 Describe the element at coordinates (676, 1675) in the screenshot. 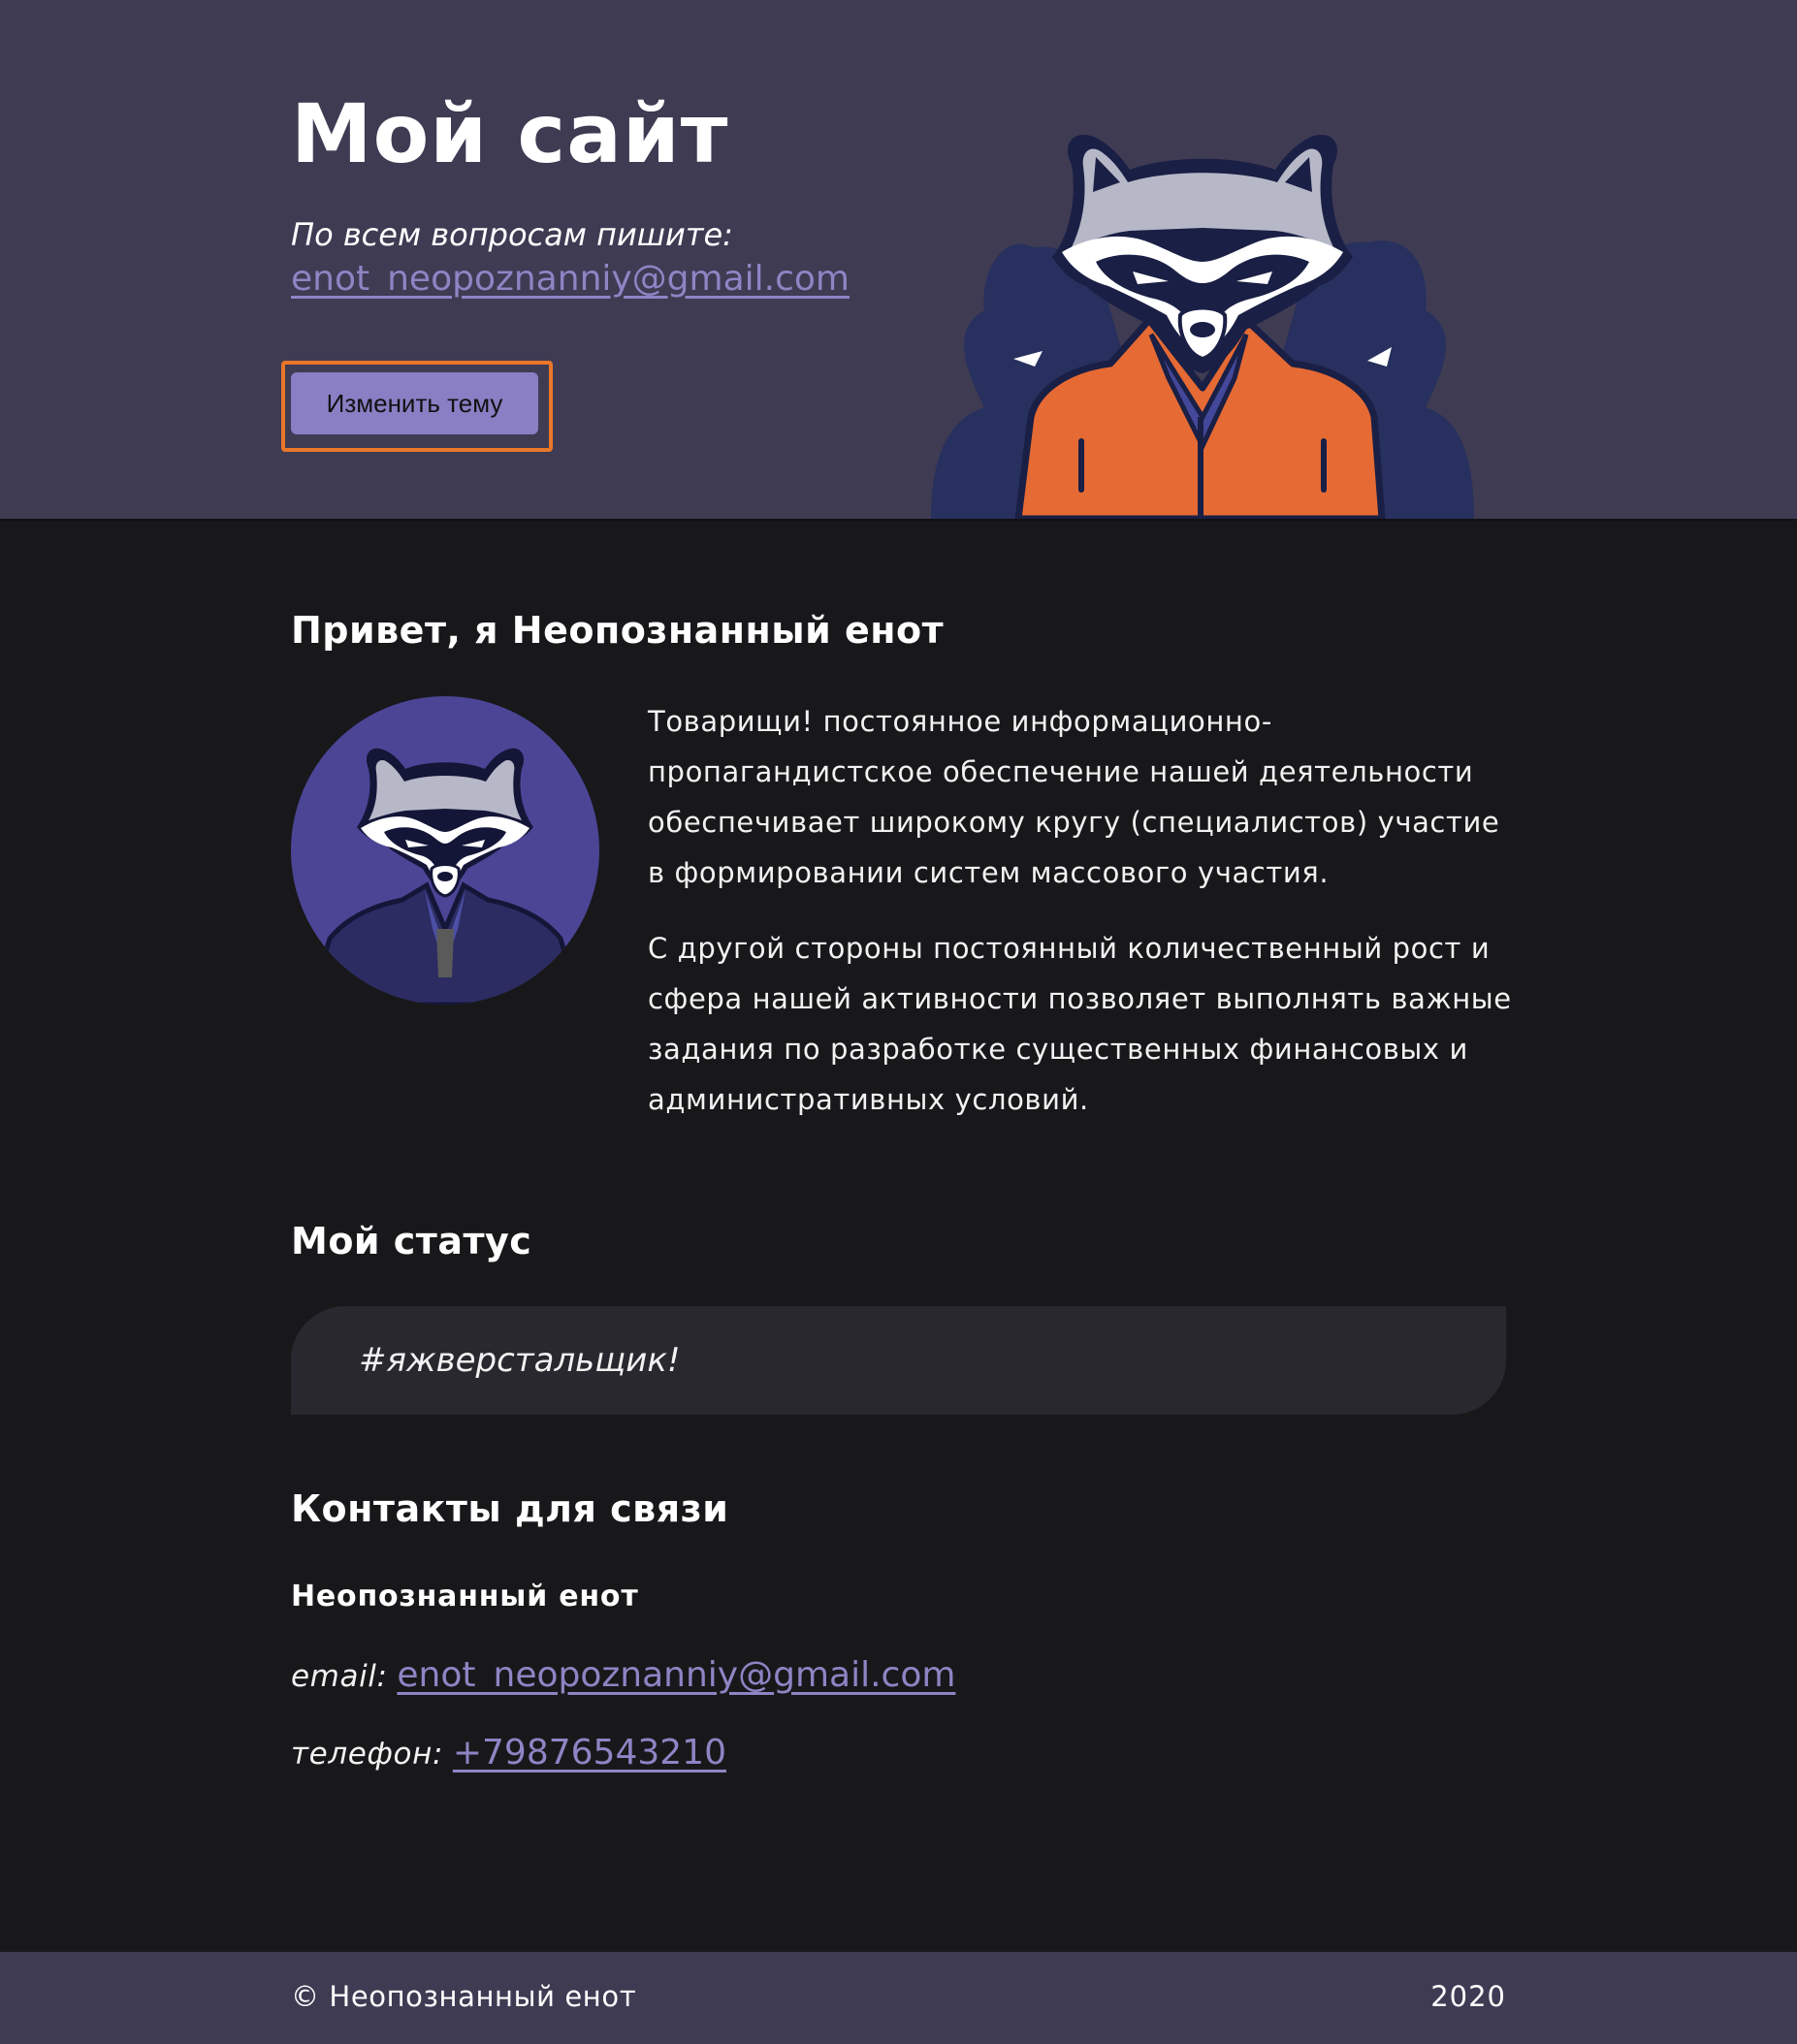

I see `contact-email-link: enot_neopoznanniy@gmail.com` at that location.